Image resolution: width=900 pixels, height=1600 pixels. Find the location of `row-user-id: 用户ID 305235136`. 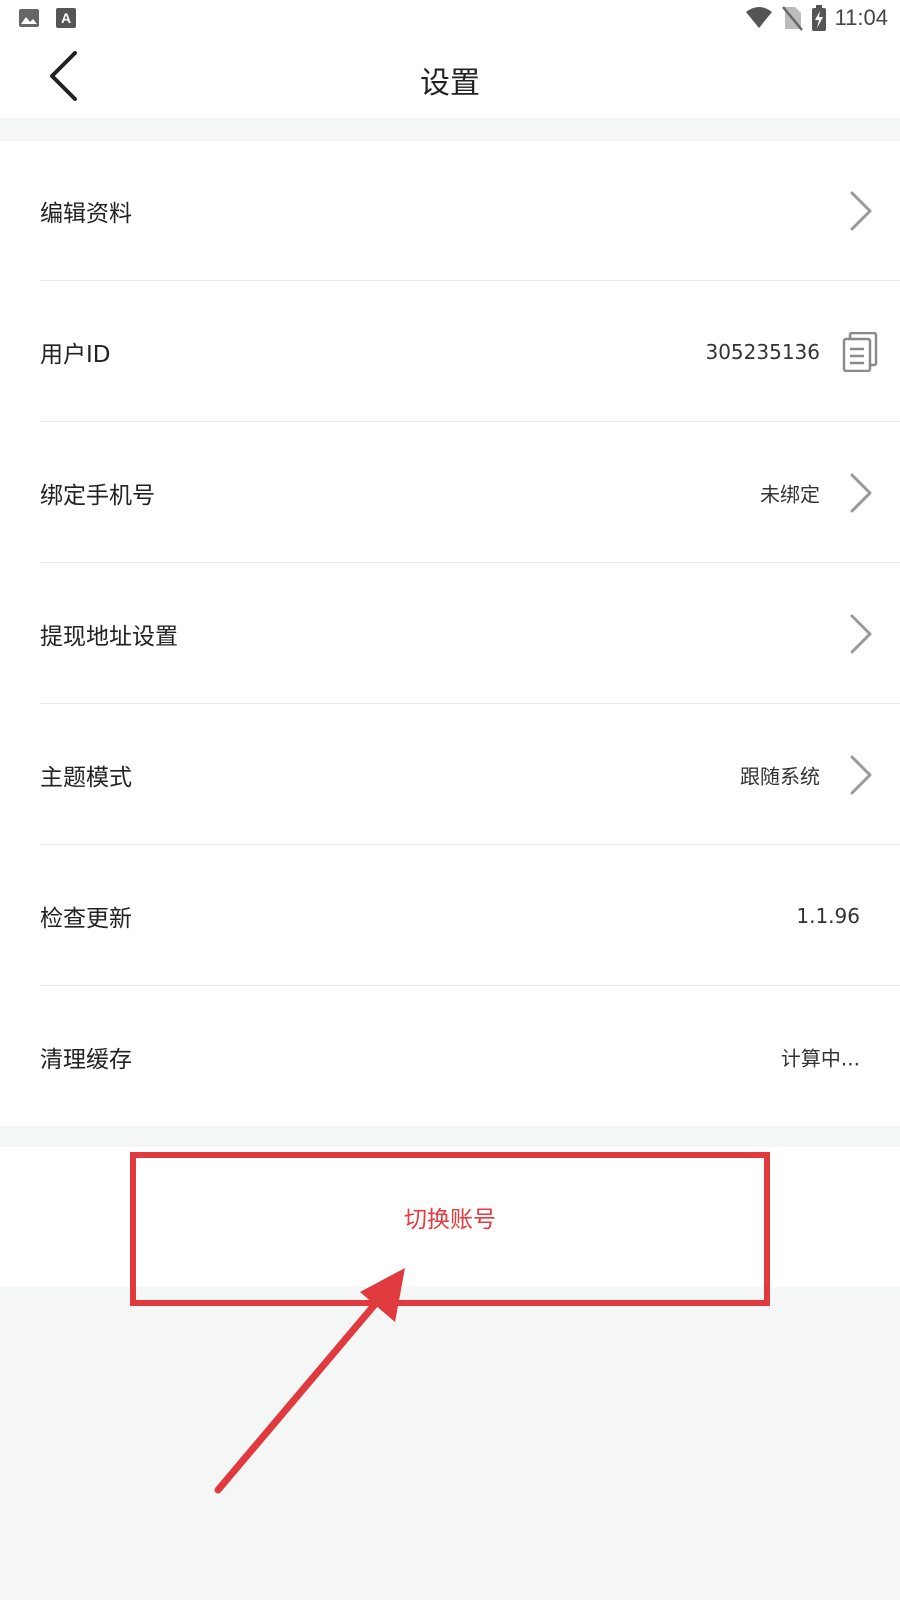

row-user-id: 用户ID 305235136 is located at coordinates (450, 352).